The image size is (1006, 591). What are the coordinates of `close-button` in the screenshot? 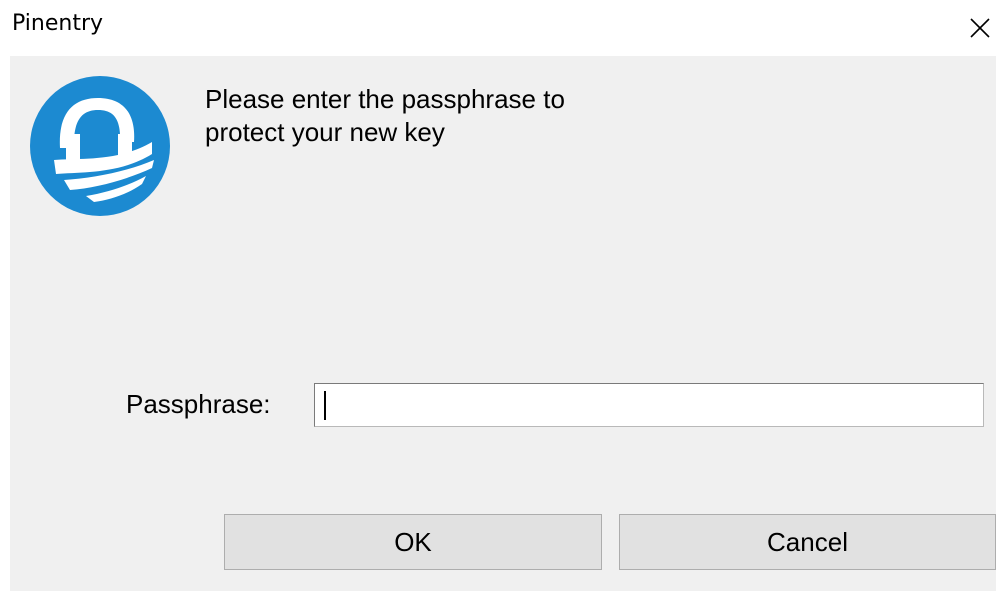 It's located at (980, 28).